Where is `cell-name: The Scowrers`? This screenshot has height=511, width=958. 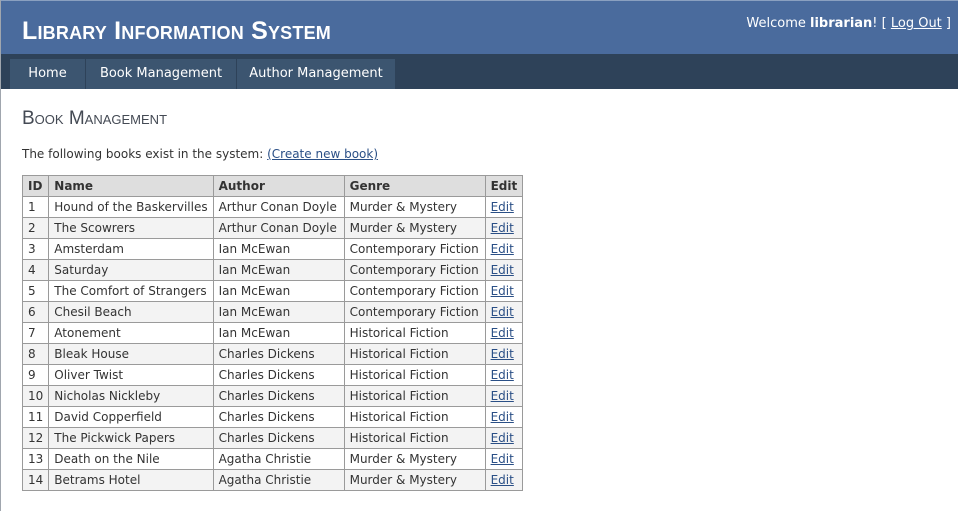 cell-name: The Scowrers is located at coordinates (131, 228).